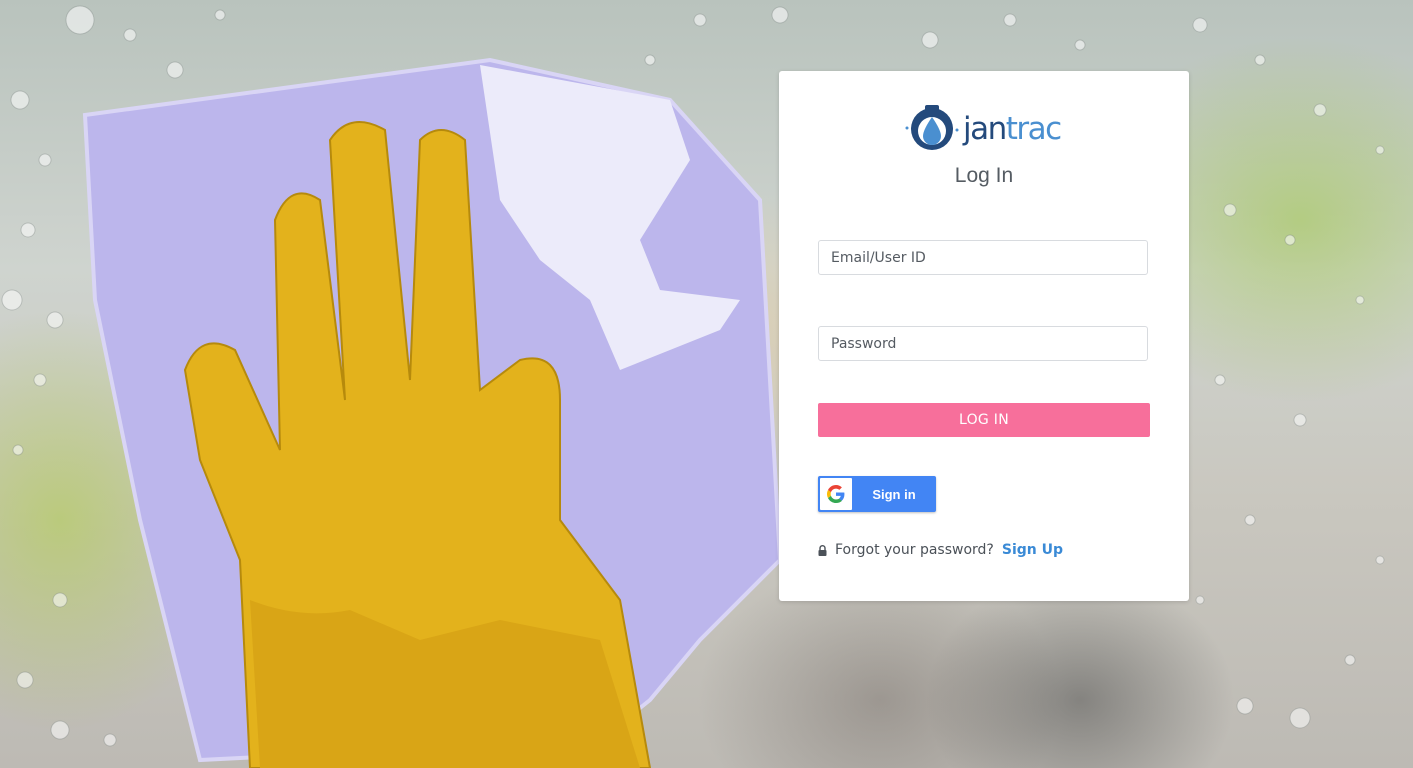 Image resolution: width=1413 pixels, height=768 pixels. I want to click on account-links: Forgot your password? Sign Up, so click(940, 550).